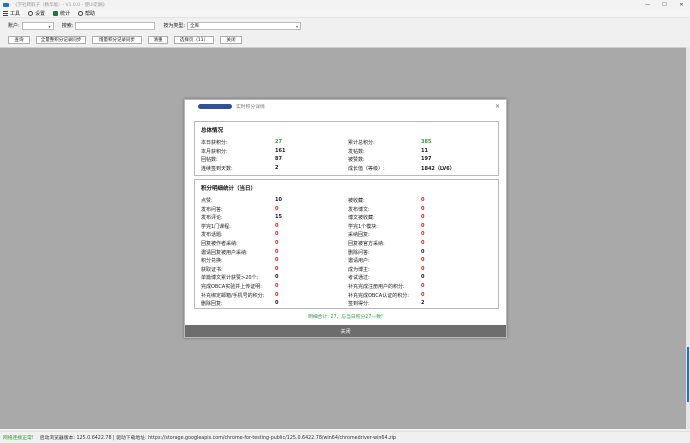 The height and width of the screenshot is (443, 690). What do you see at coordinates (209, 160) in the screenshot?
I see `stat-label: 回帖数:` at bounding box center [209, 160].